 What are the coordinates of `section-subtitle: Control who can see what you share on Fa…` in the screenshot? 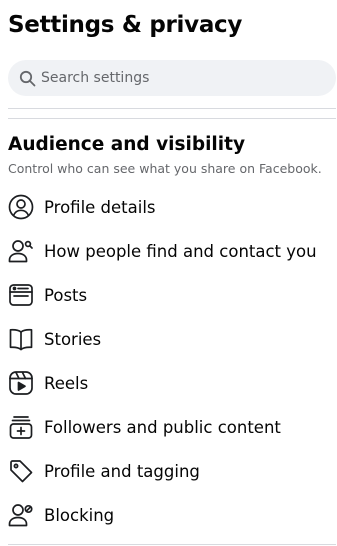 It's located at (165, 168).